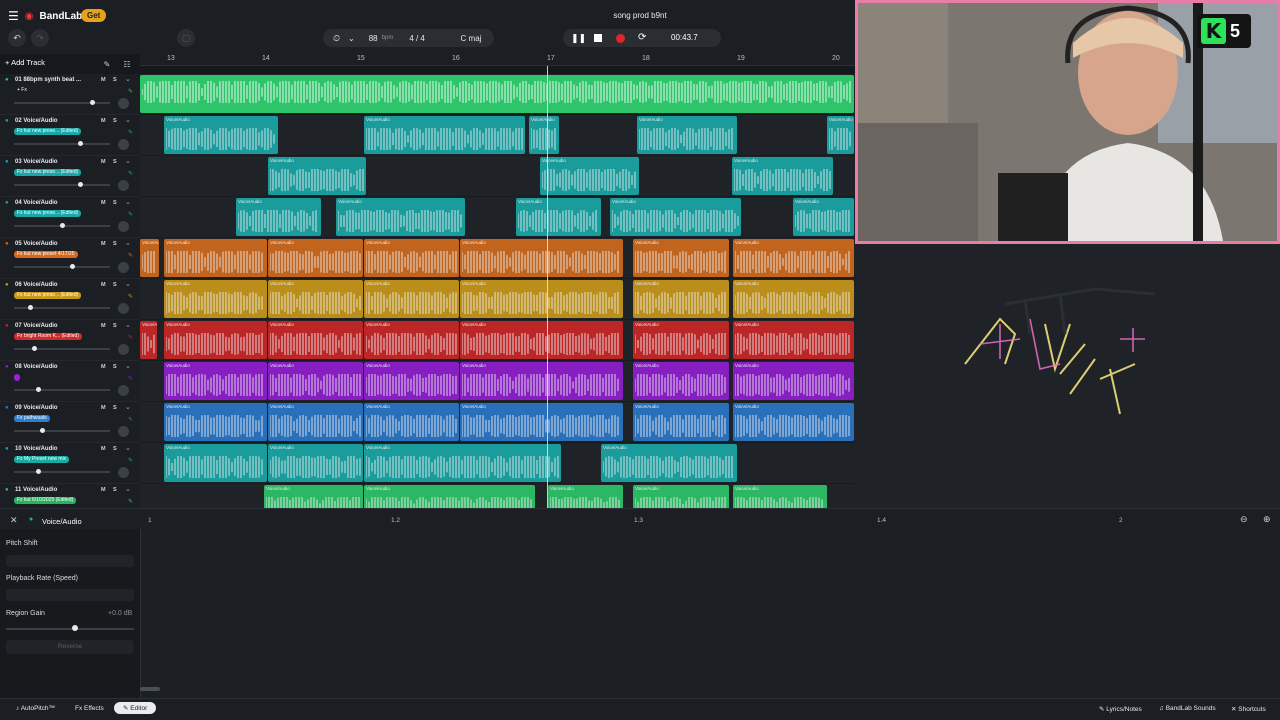 The image size is (1280, 720). What do you see at coordinates (70, 381) in the screenshot?
I see `track-header: ● 08 Voice/Audio M S ⌄ ✎` at bounding box center [70, 381].